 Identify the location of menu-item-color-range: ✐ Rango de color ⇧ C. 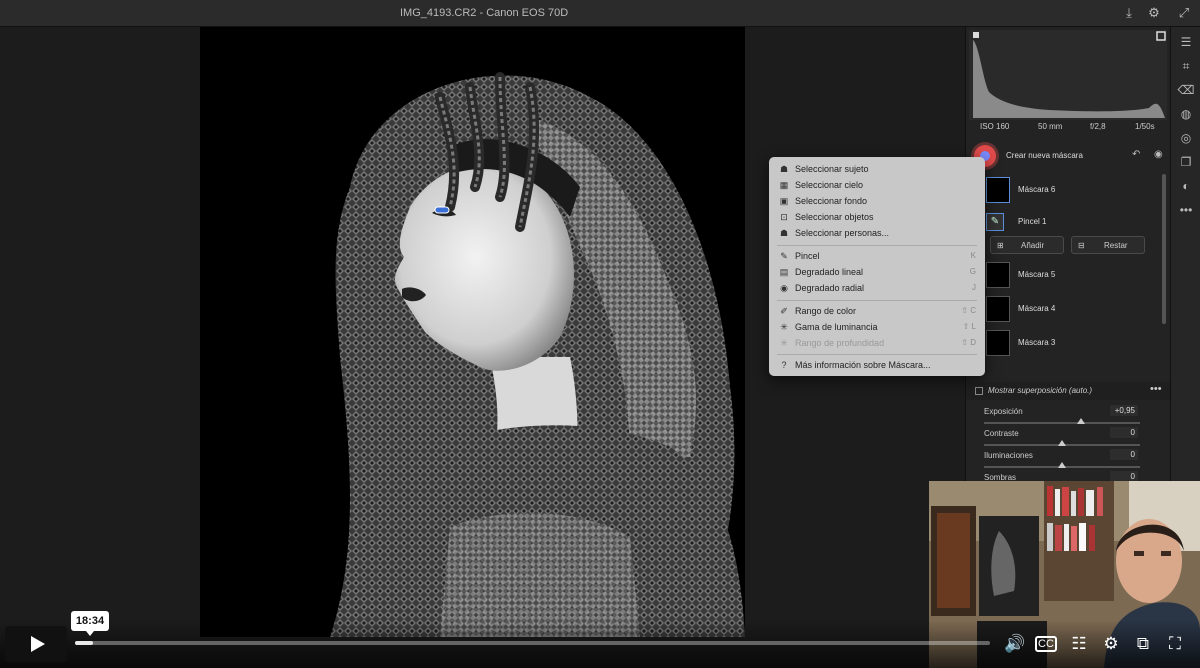
(877, 311).